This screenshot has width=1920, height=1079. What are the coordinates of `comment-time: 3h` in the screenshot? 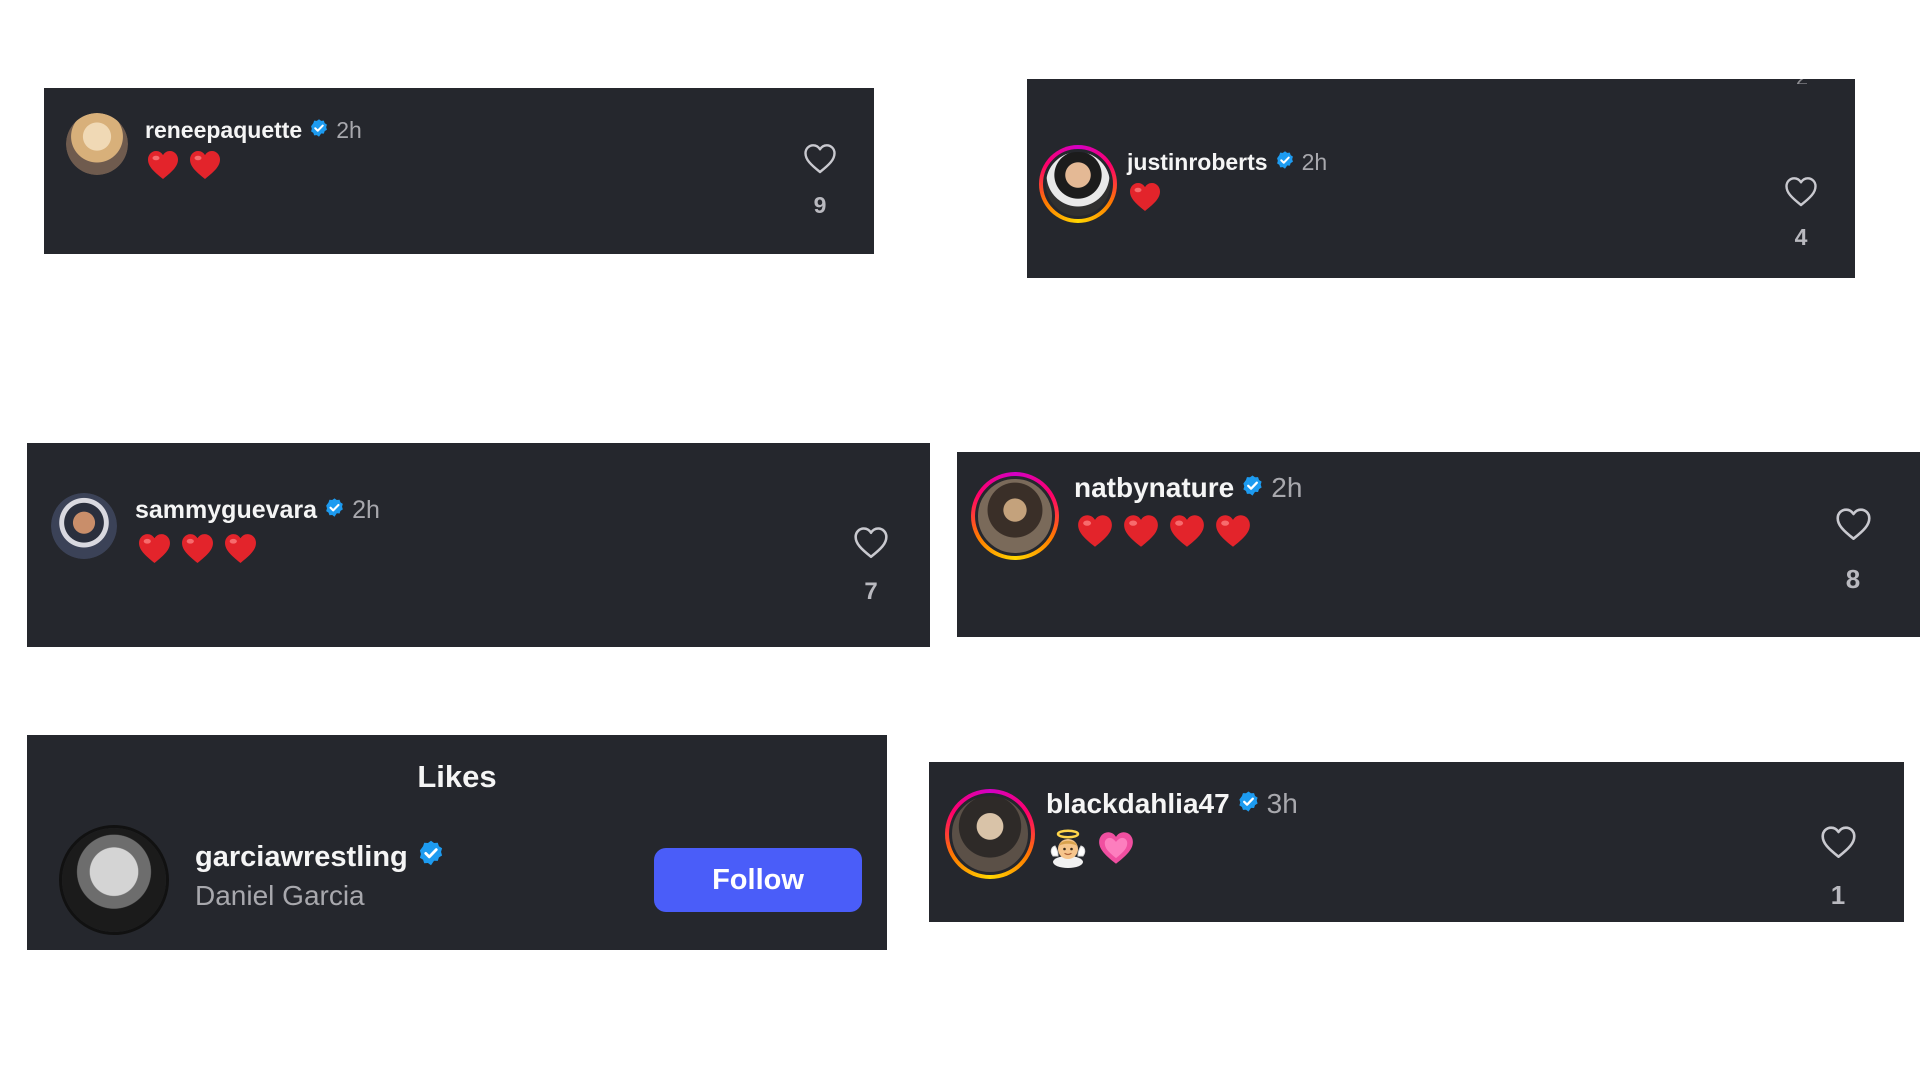 It's located at (1282, 803).